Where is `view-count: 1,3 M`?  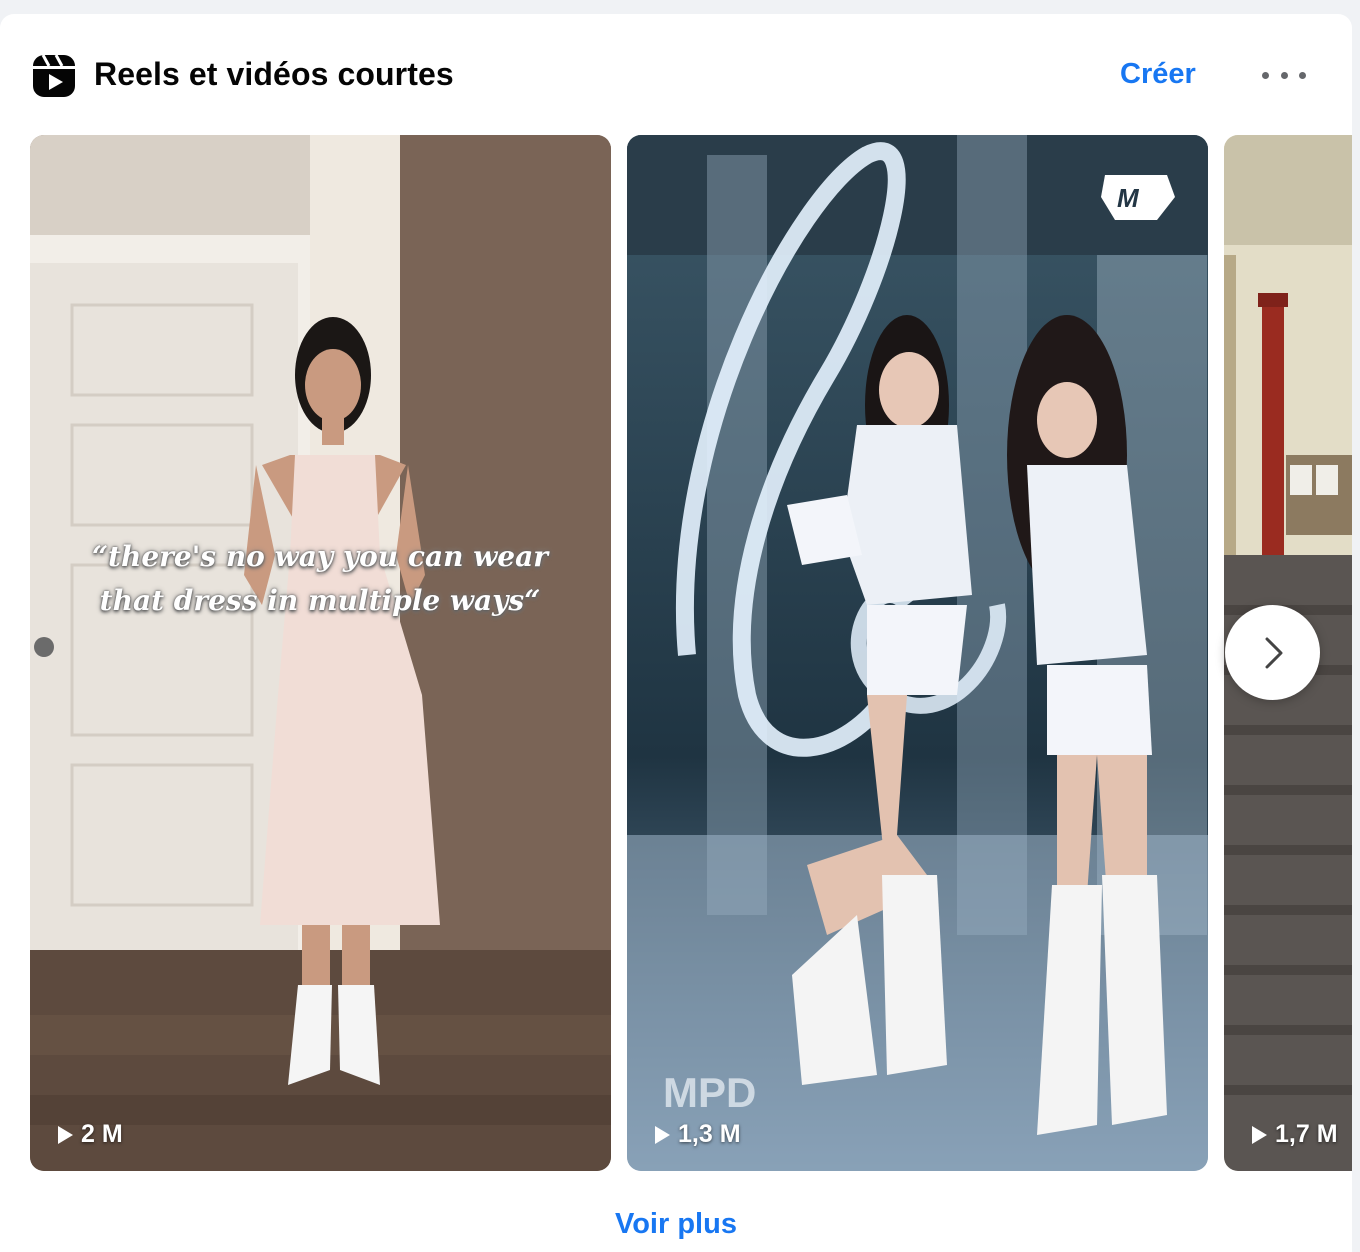 view-count: 1,3 M is located at coordinates (698, 1134).